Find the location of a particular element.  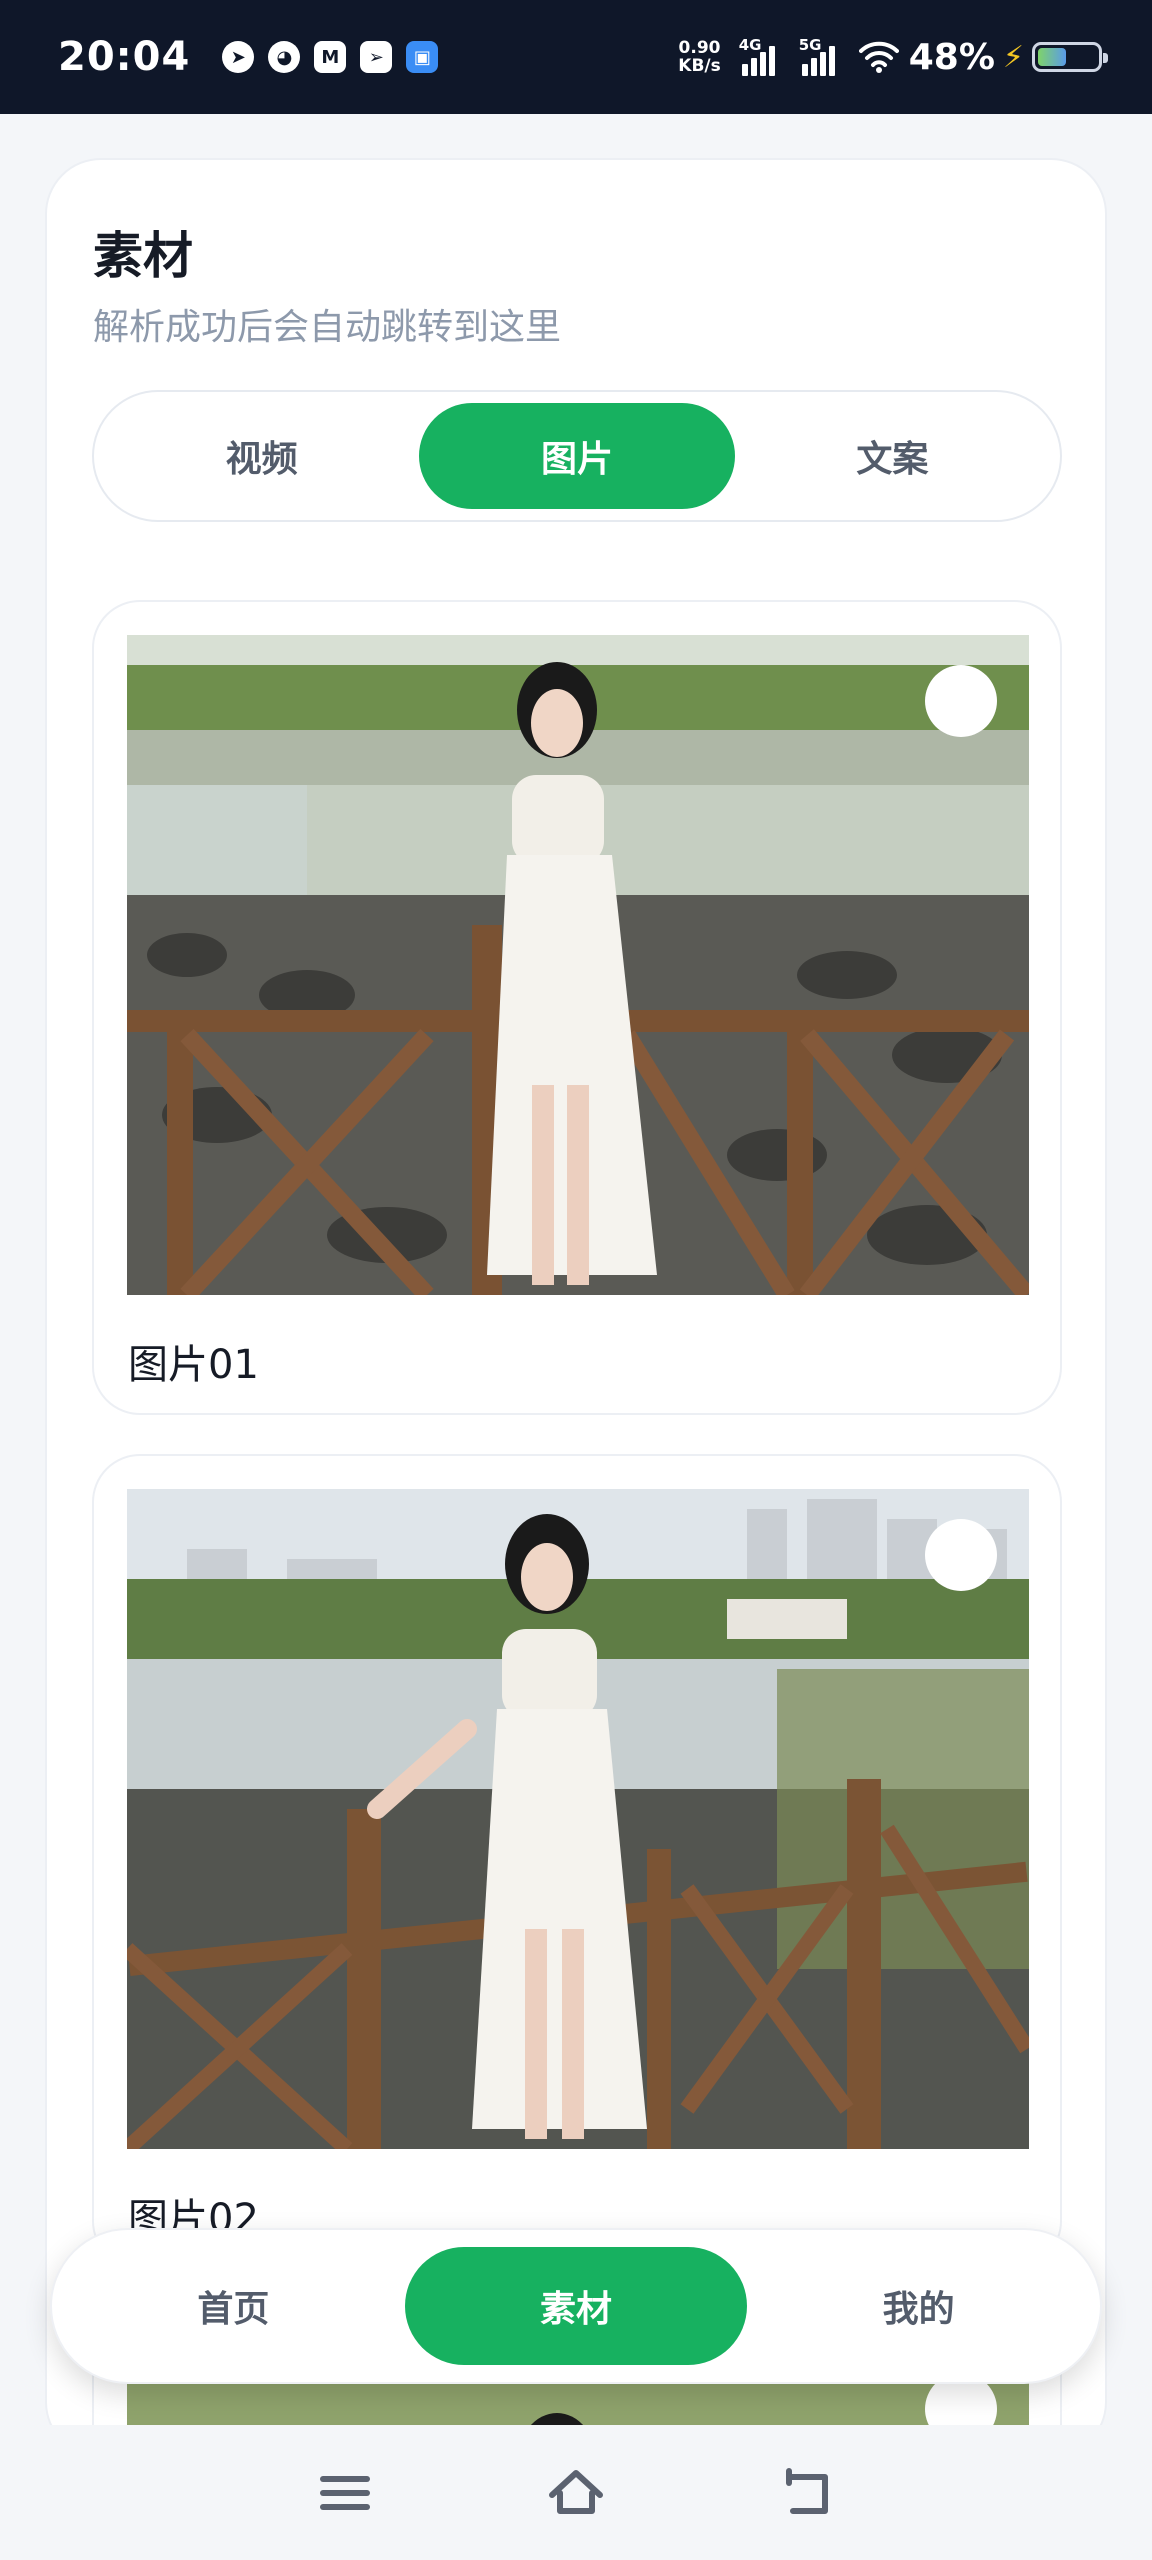

signal-4g-icon: 4G is located at coordinates (761, 56).